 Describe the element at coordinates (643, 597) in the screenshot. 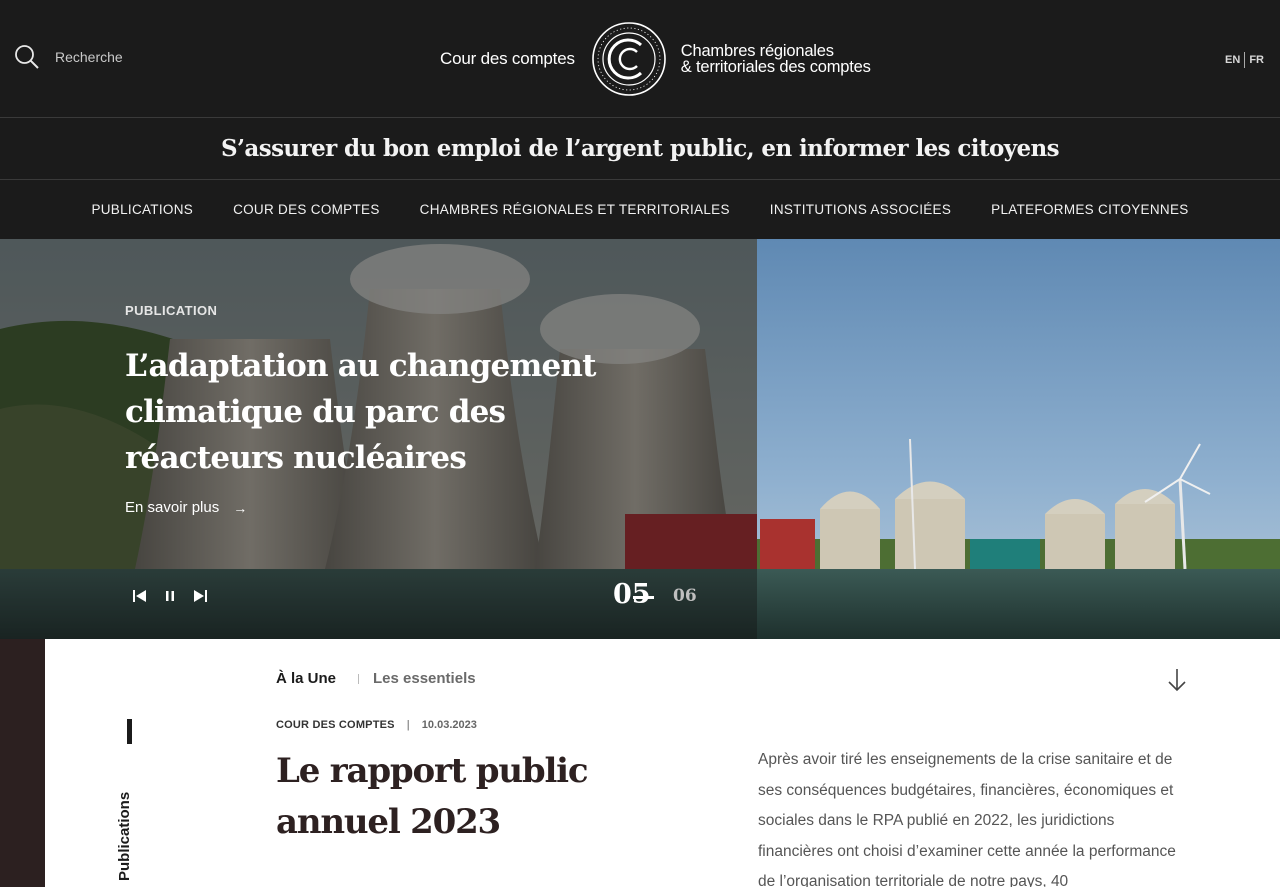

I see `slide-progress-bar` at that location.